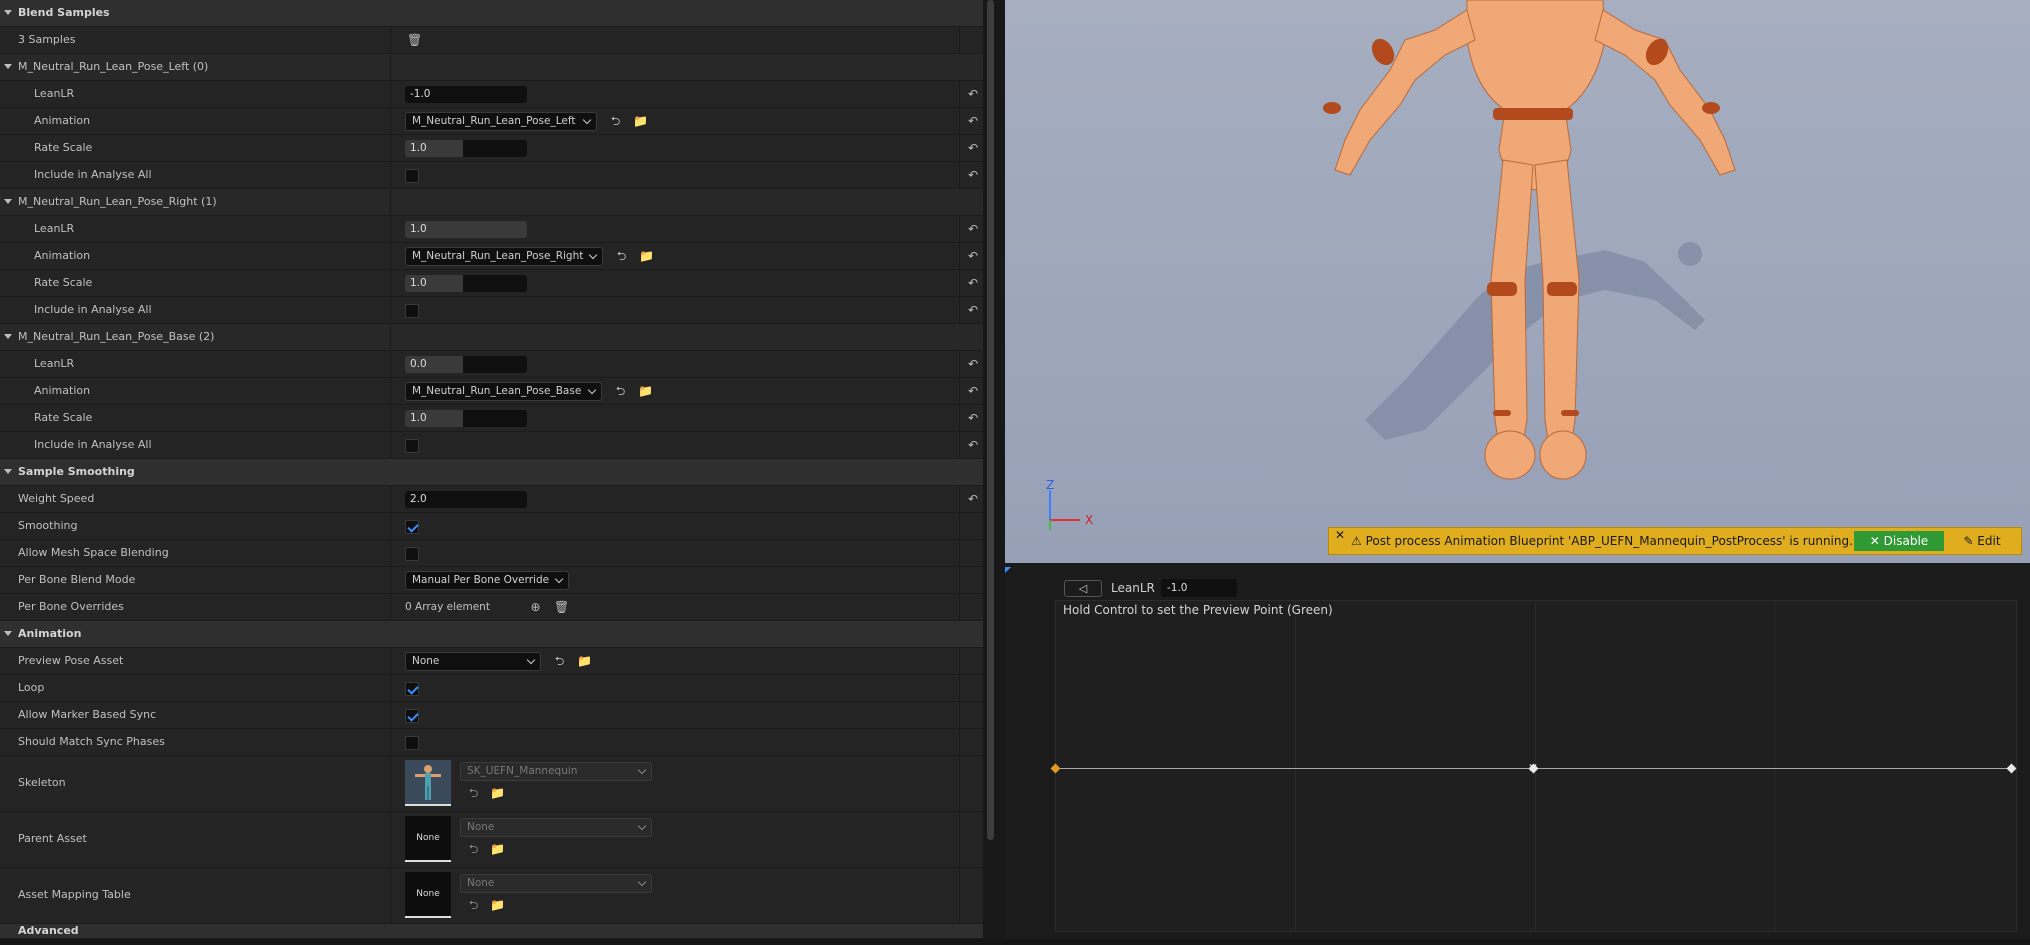 The height and width of the screenshot is (945, 2030). Describe the element at coordinates (447, 607) in the screenshot. I see `array-count: 0 Array element` at that location.